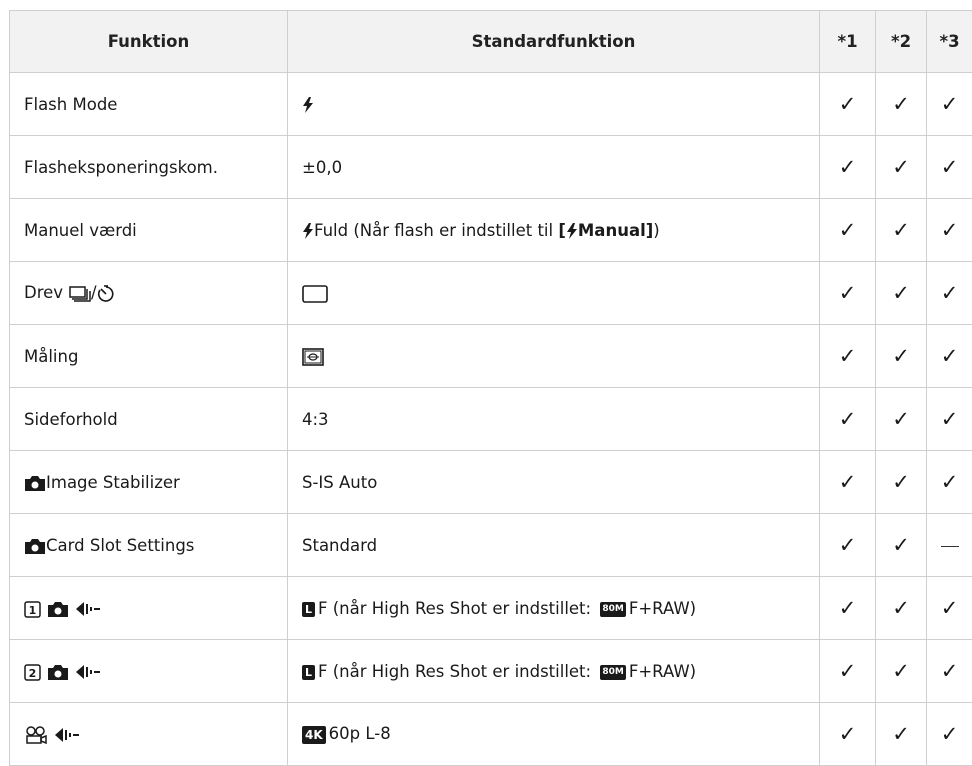  I want to click on self-timer-icon, so click(106, 294).